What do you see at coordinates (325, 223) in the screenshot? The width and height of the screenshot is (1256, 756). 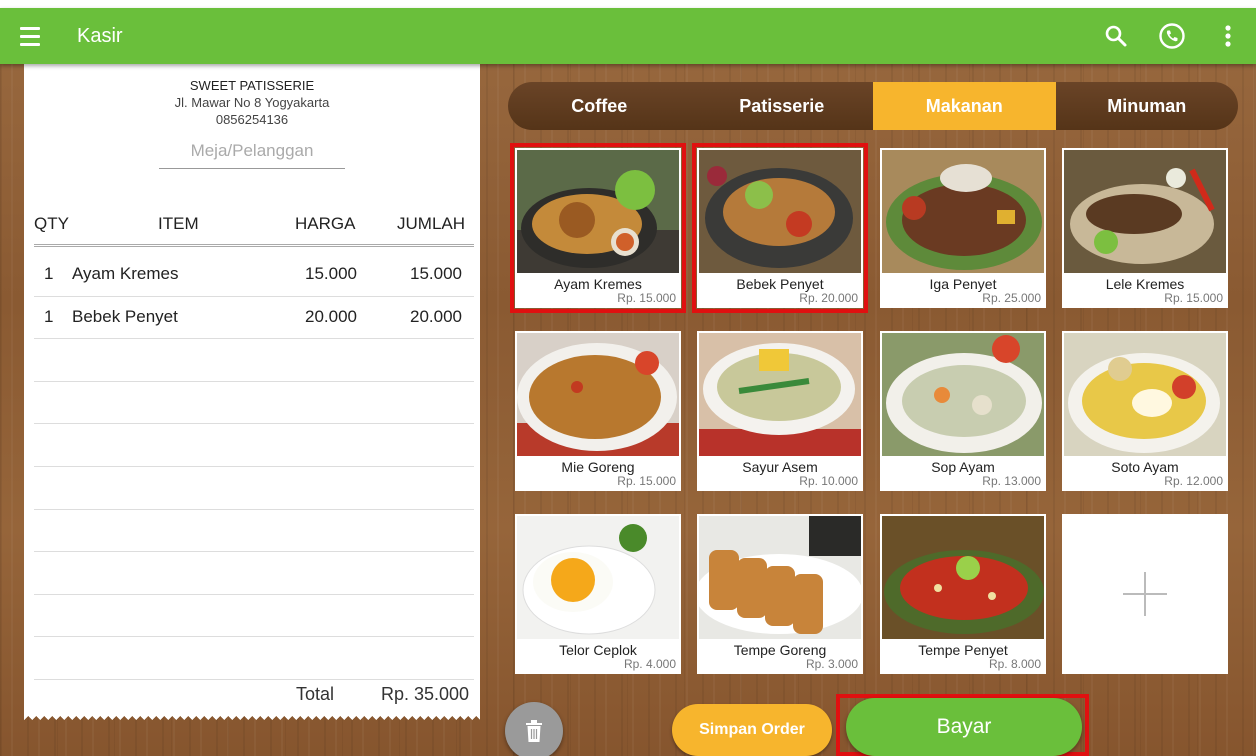 I see `col-price: HARGA` at bounding box center [325, 223].